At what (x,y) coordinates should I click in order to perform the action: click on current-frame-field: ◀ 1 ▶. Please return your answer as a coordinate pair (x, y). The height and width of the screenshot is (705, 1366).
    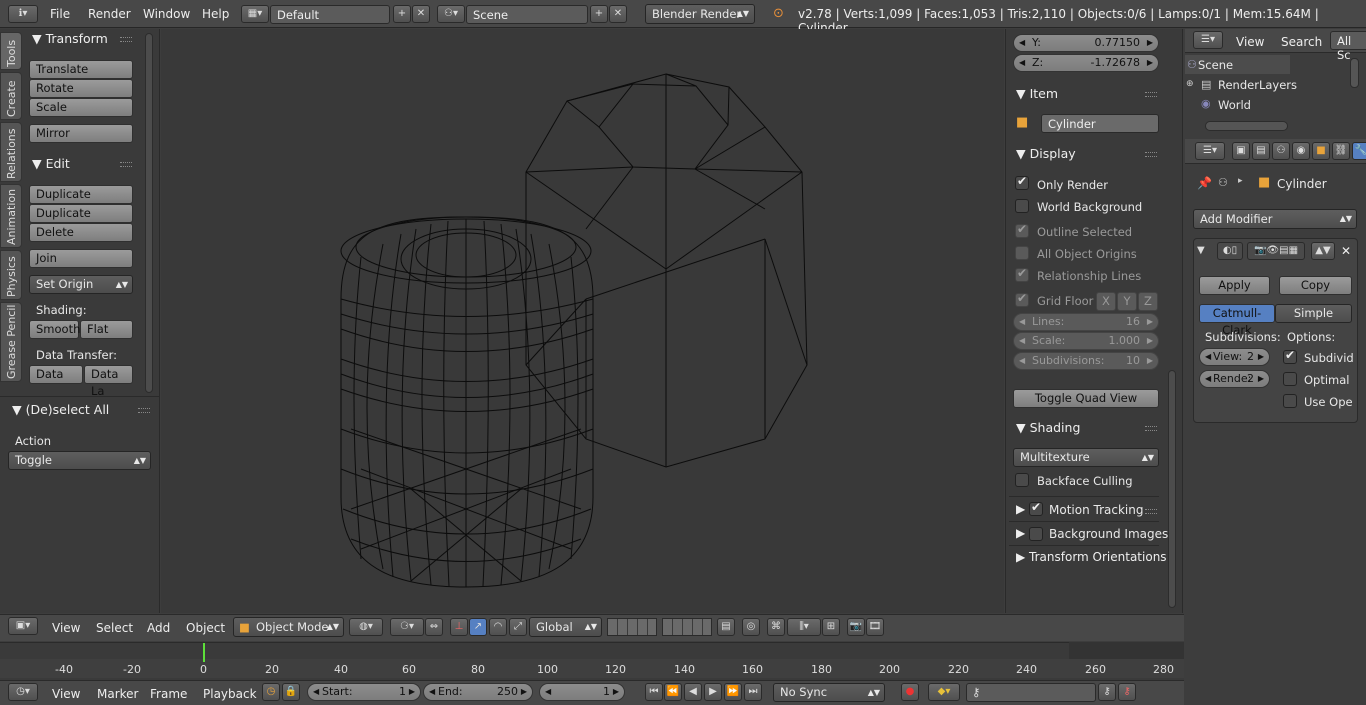
    Looking at the image, I should click on (582, 692).